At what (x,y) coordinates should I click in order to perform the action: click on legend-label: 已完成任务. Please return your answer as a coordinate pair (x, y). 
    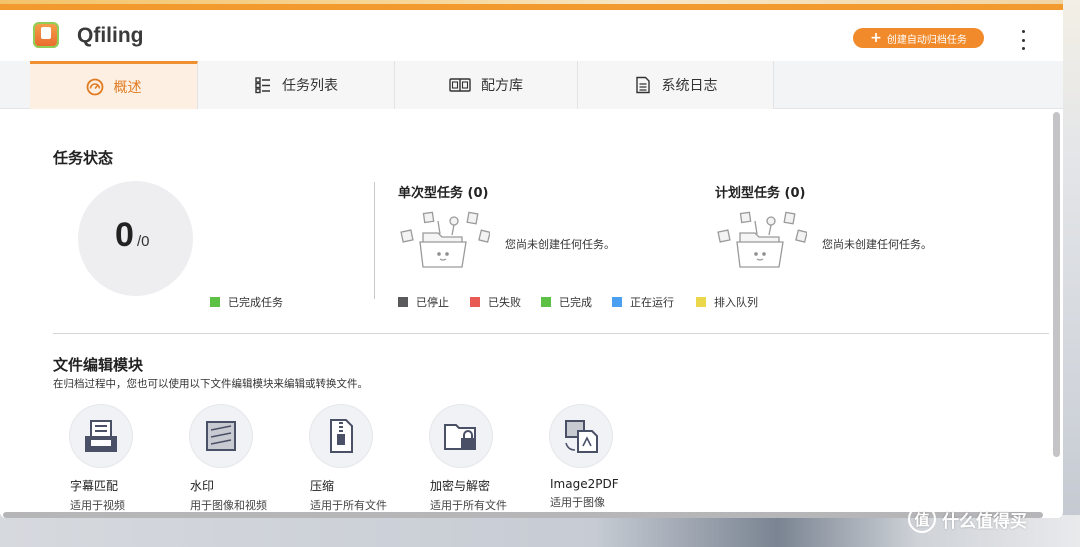
    Looking at the image, I should click on (255, 302).